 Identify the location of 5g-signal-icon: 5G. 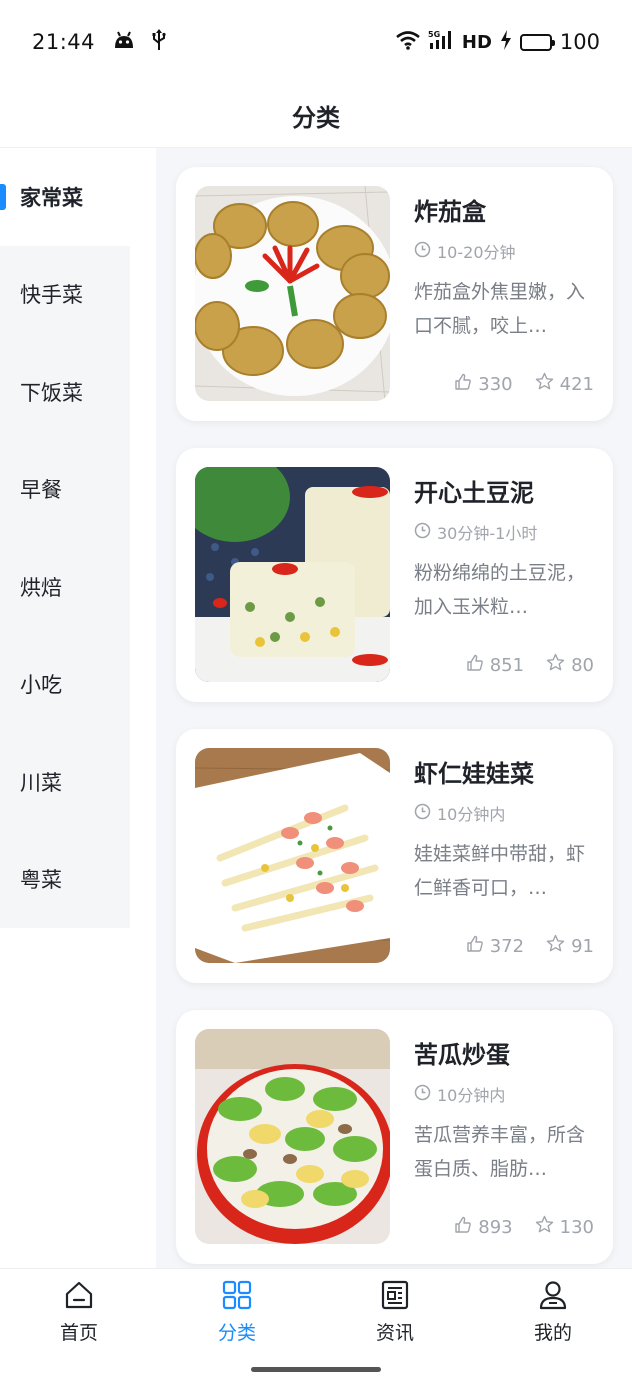
(441, 42).